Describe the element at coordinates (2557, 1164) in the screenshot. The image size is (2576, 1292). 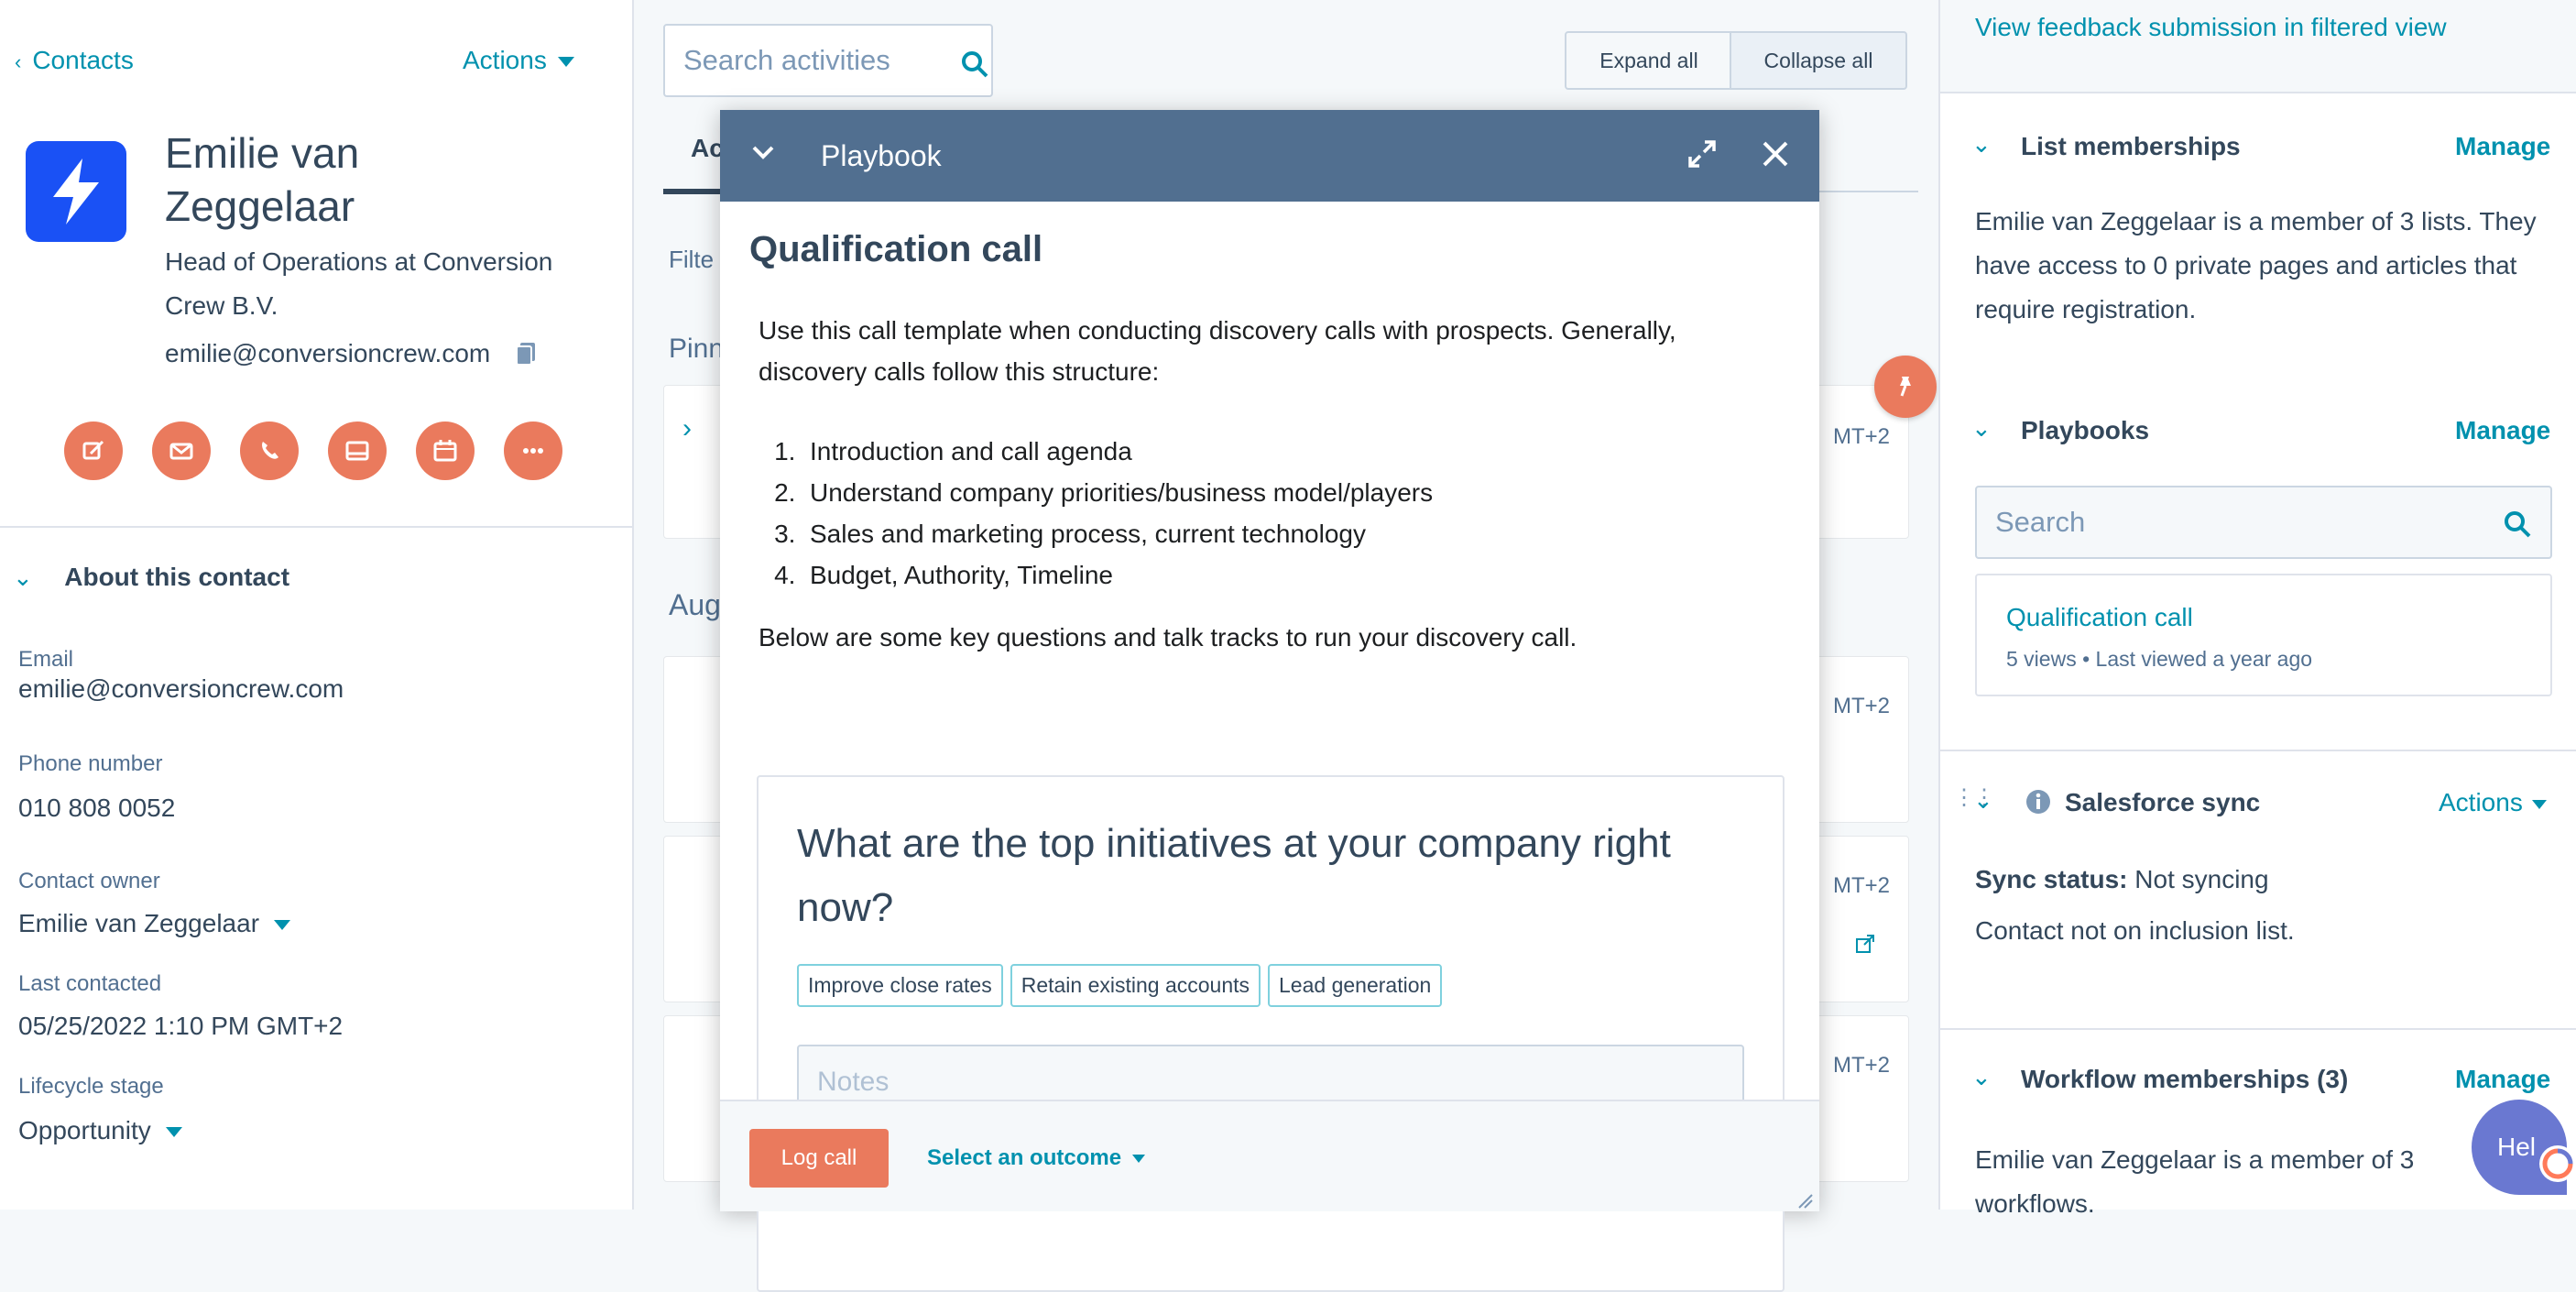
I see `assistant-icon` at that location.